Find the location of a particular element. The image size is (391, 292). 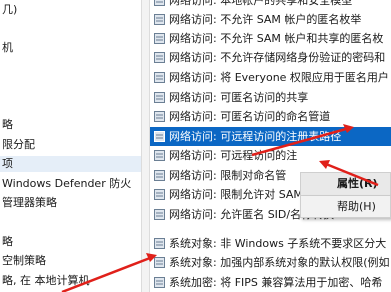

arrow-to-security-options-icon is located at coordinates (109, 272).